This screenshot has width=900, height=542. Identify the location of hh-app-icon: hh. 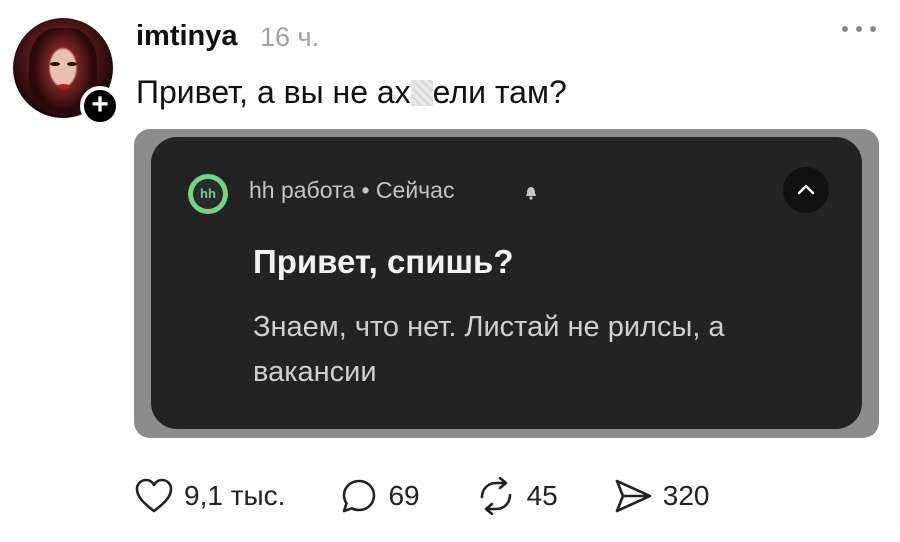
(208, 194).